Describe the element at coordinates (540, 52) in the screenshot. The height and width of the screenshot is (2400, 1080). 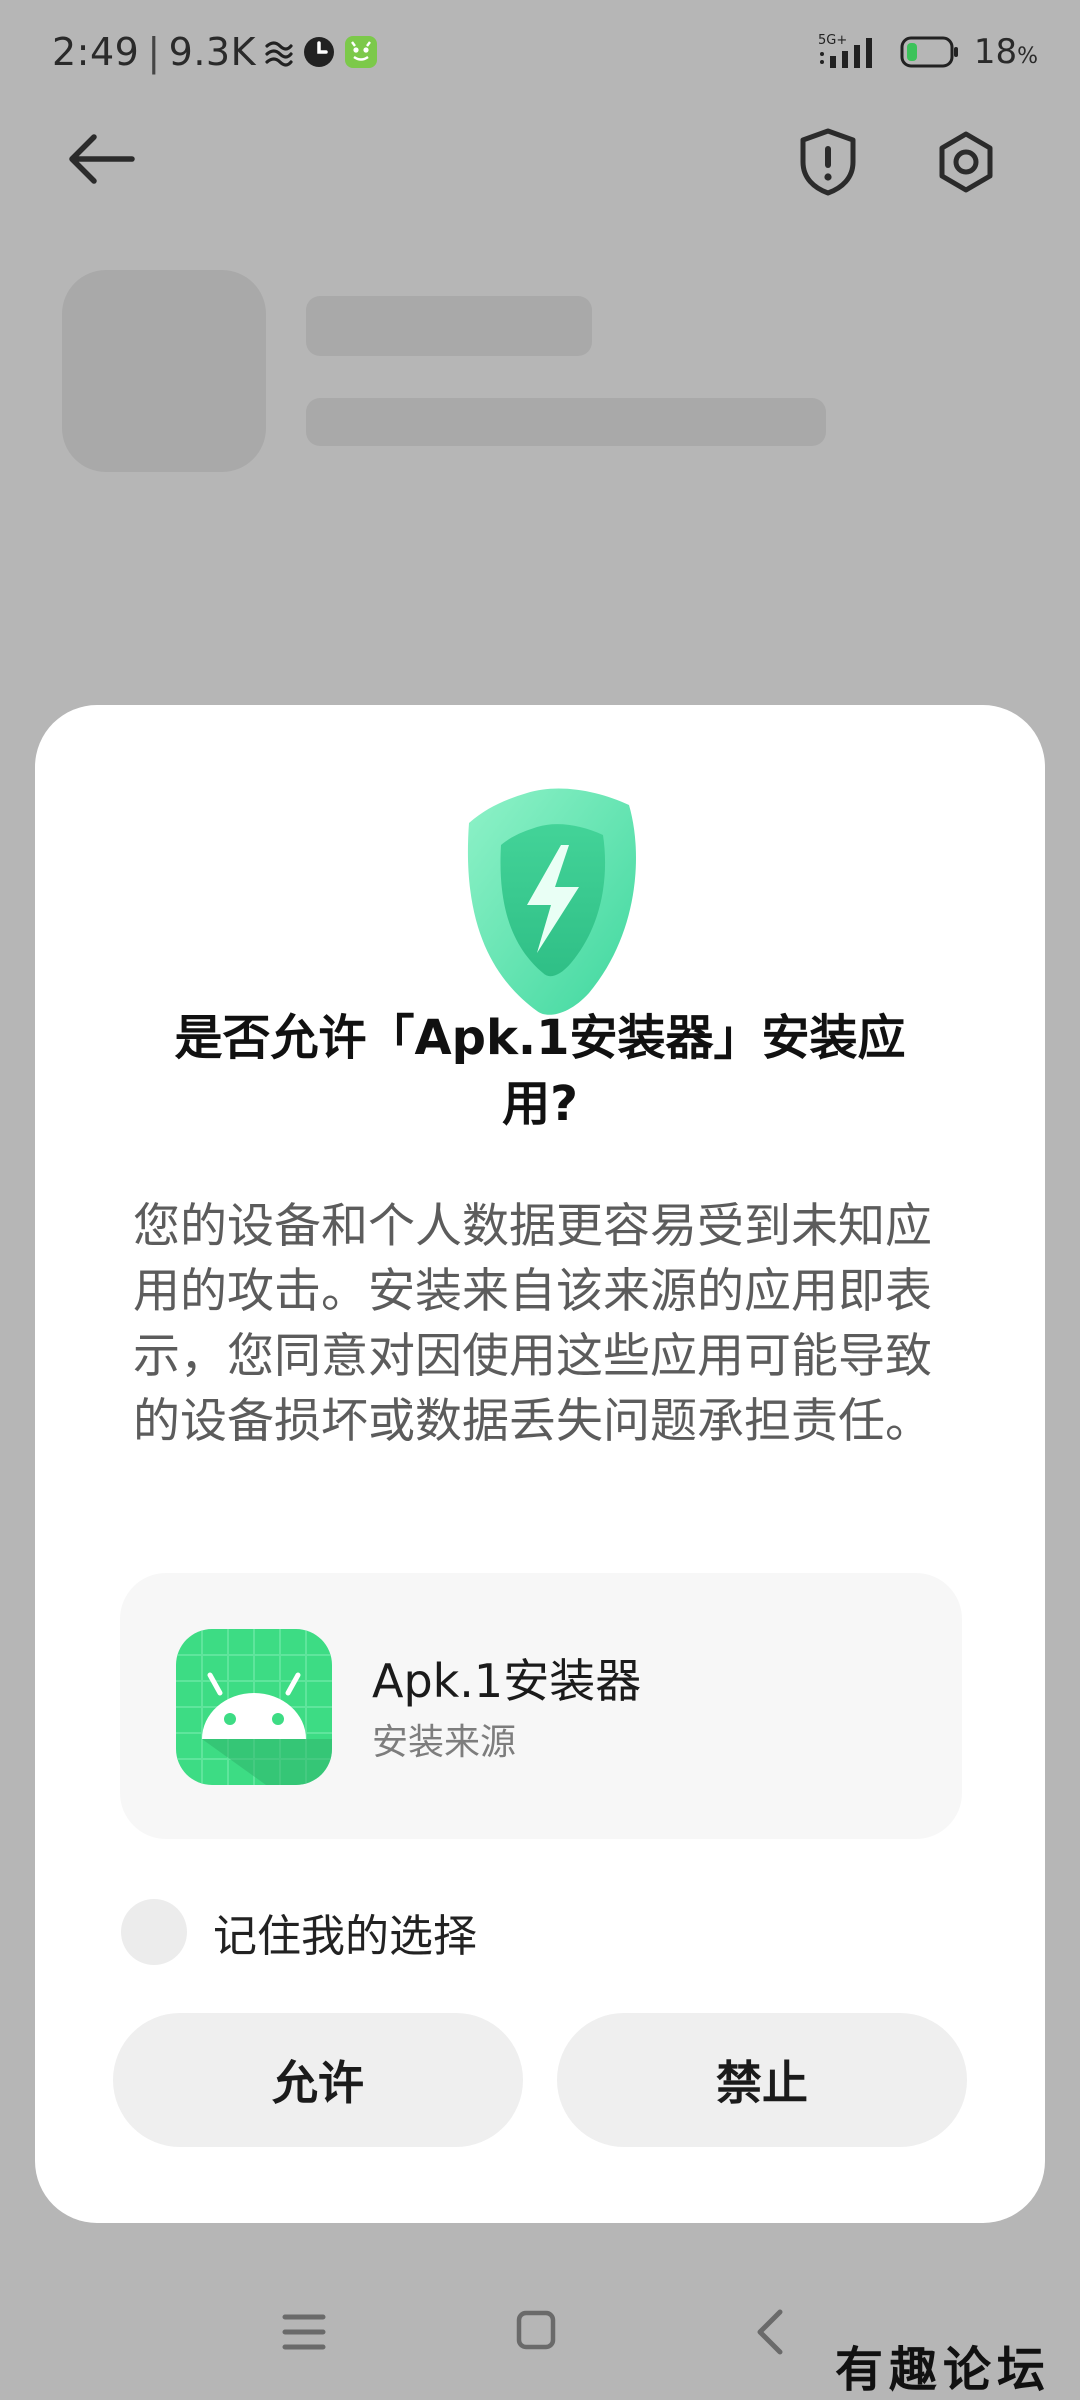
I see `status-bar: 2:49 | 9.3K 5G+ 18%` at that location.